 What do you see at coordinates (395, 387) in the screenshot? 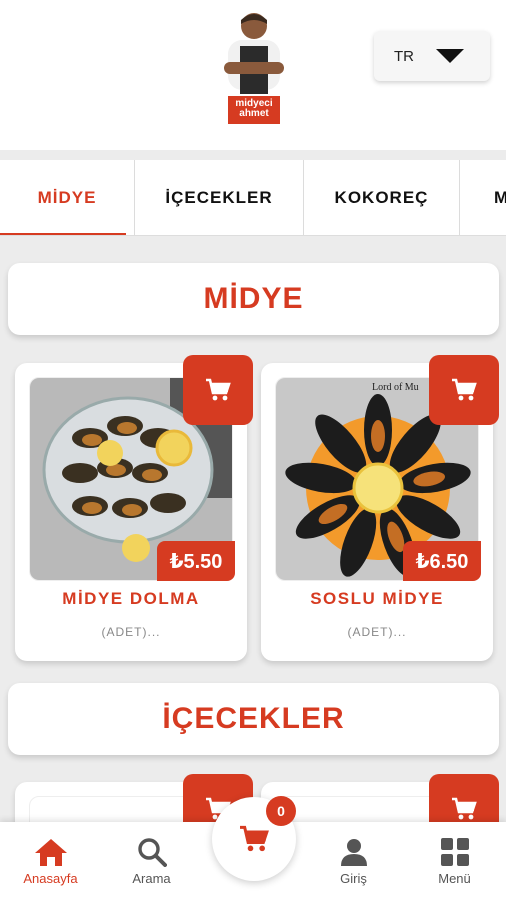
I see `image-caption: Lord of Mu` at bounding box center [395, 387].